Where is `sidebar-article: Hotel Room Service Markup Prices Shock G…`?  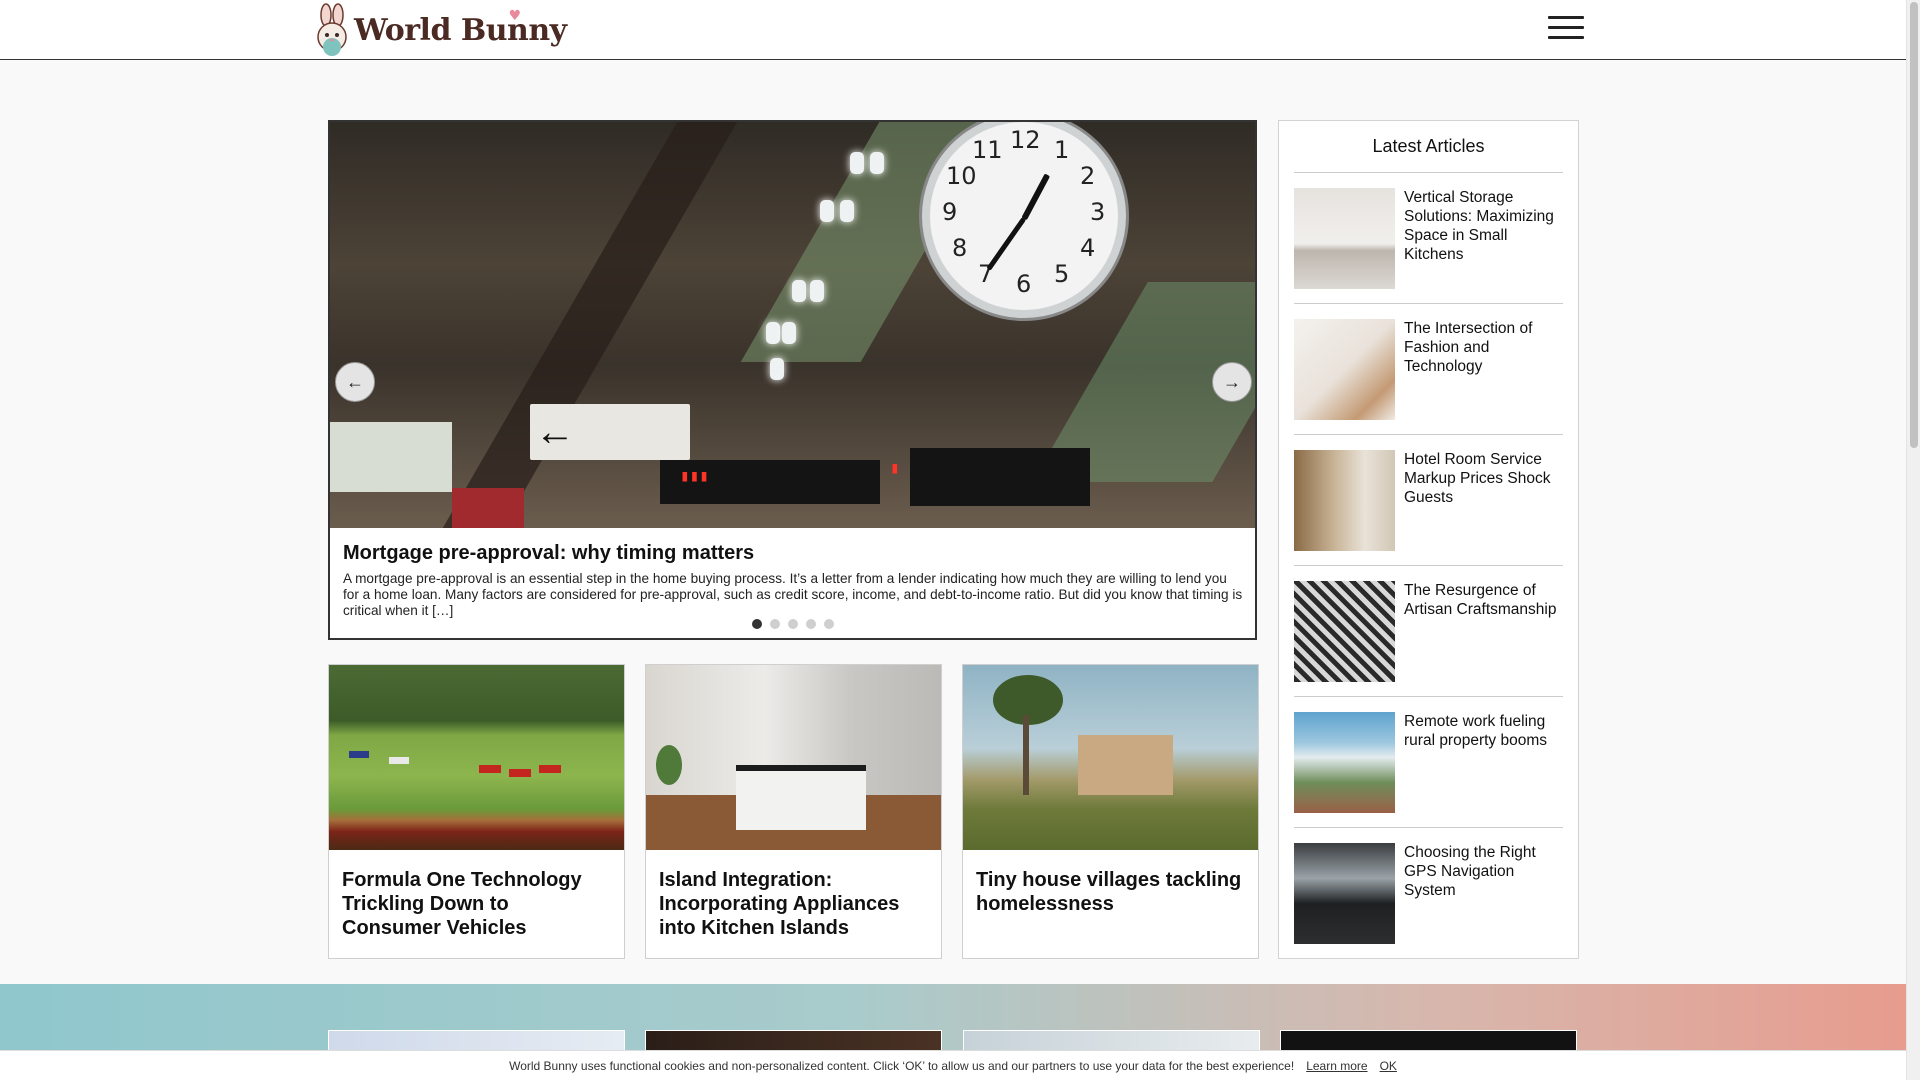
sidebar-article: Hotel Room Service Markup Prices Shock G… is located at coordinates (1428, 500).